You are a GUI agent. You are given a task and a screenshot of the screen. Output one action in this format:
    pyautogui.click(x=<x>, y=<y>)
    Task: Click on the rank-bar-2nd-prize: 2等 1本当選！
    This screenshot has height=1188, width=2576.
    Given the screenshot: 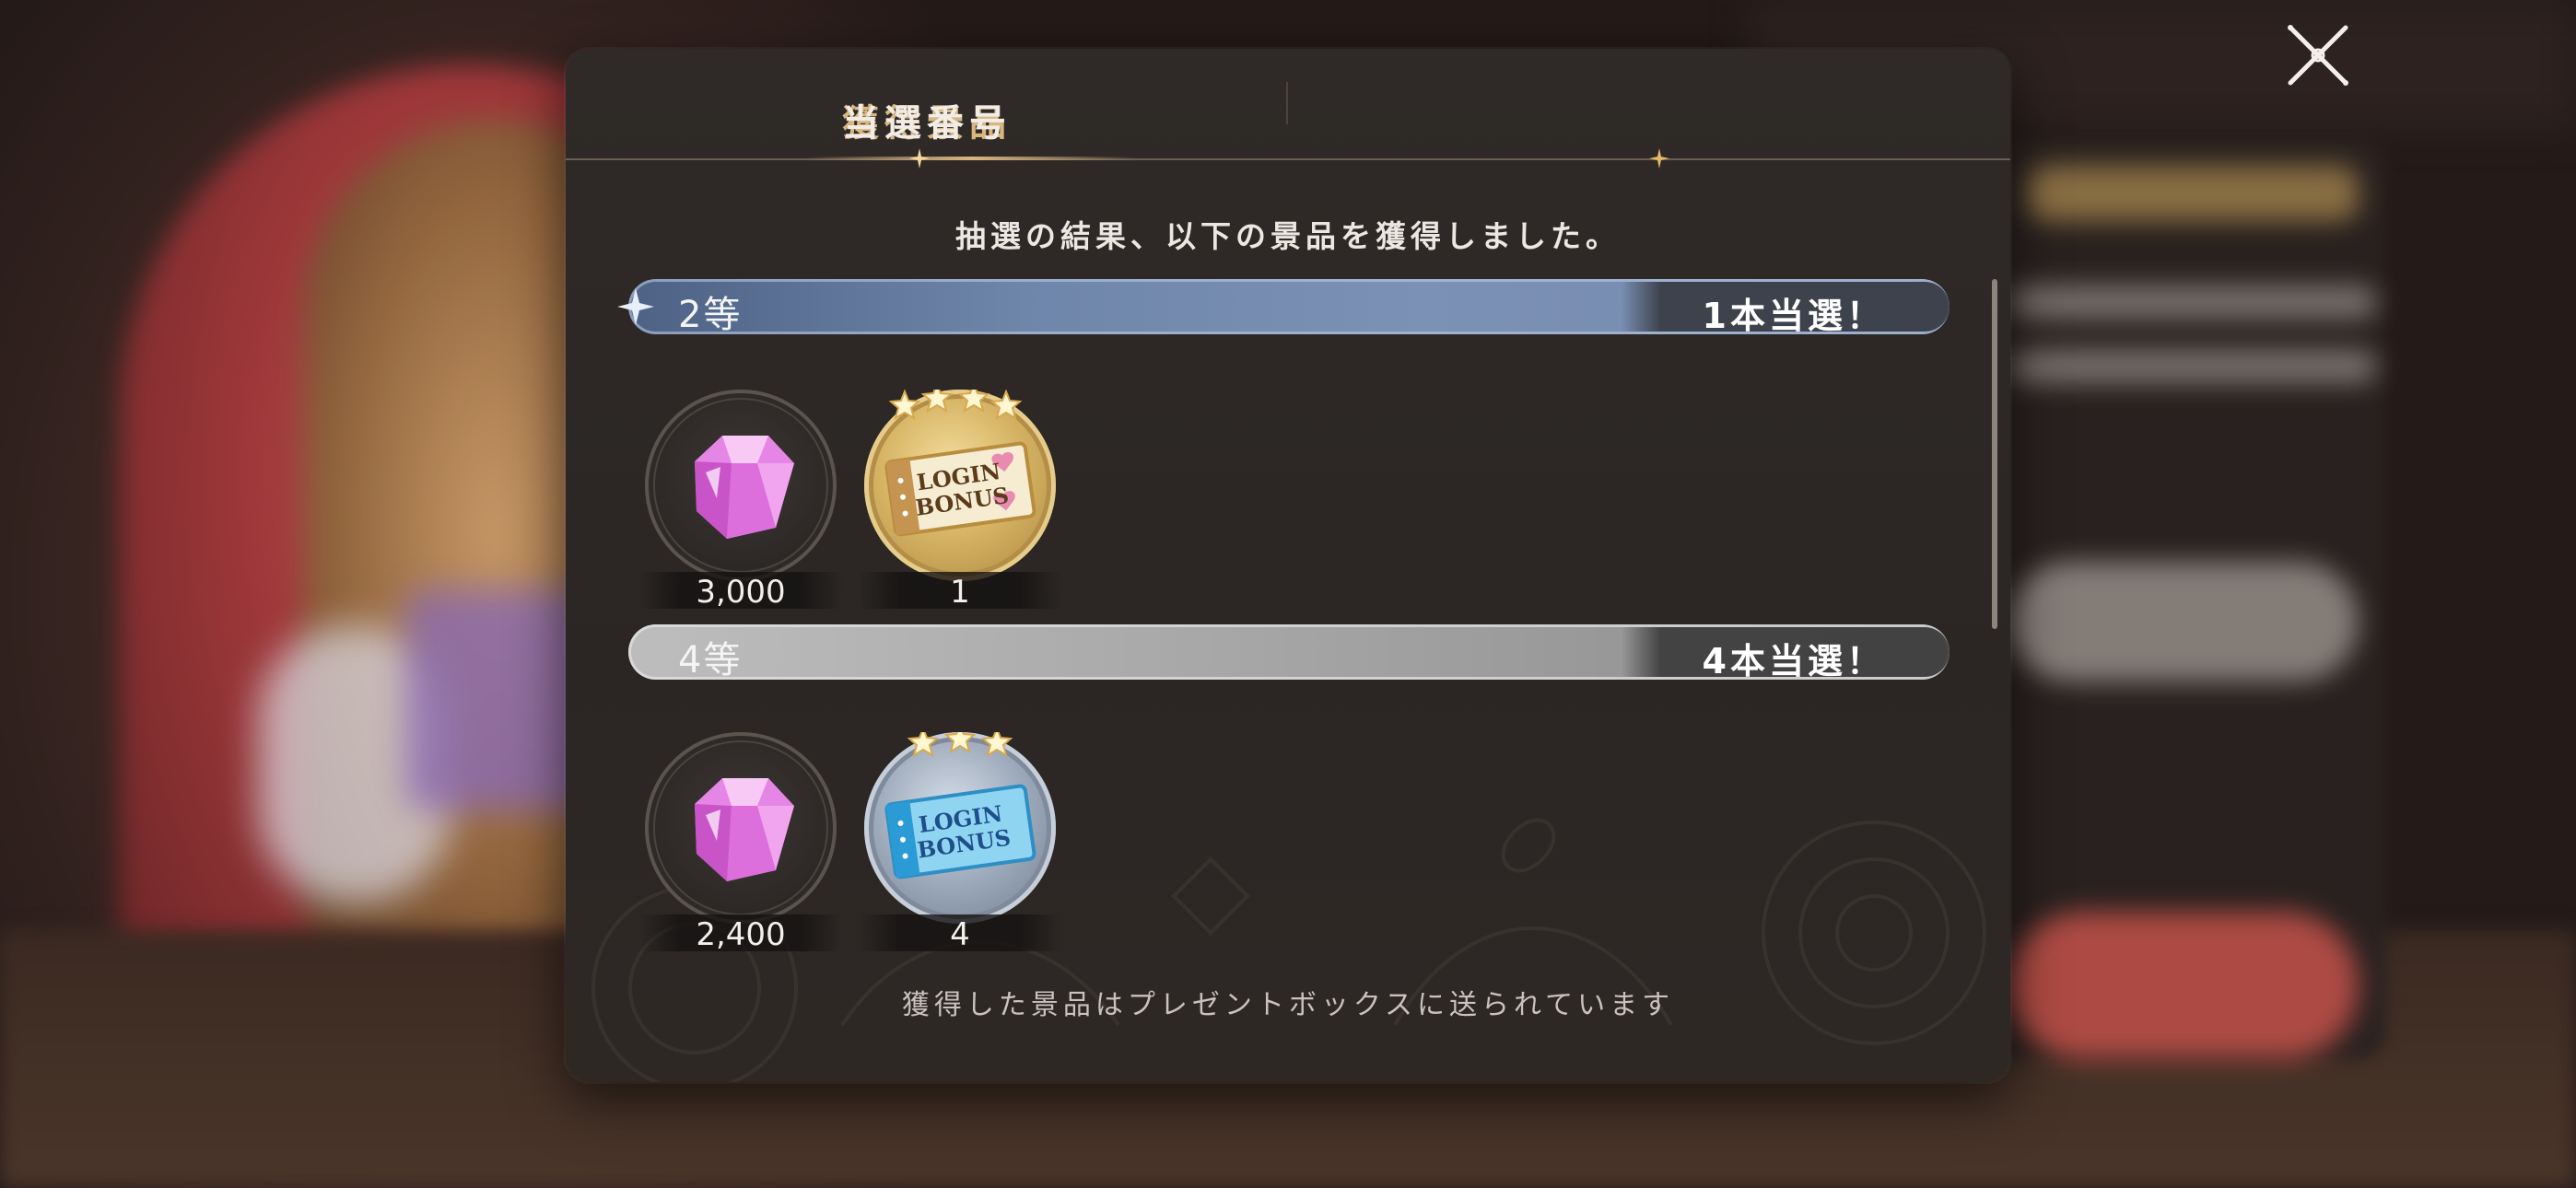 What is the action you would take?
    pyautogui.click(x=1283, y=307)
    